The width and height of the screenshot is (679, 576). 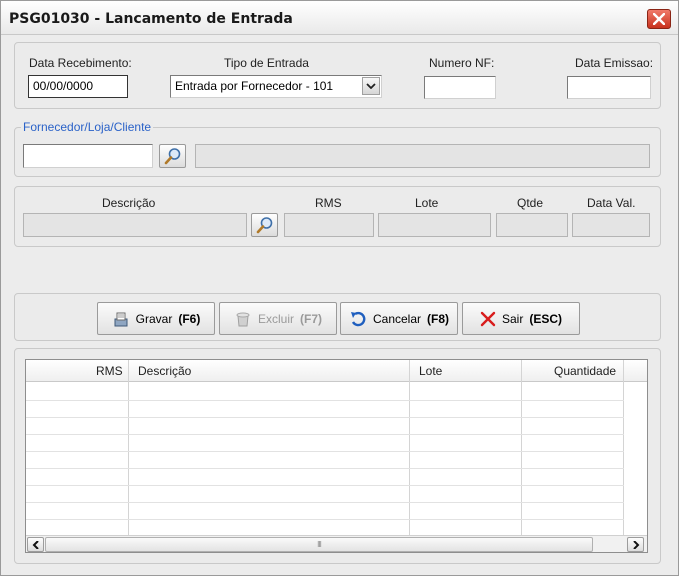 What do you see at coordinates (609, 87) in the screenshot?
I see `data-emissao-field` at bounding box center [609, 87].